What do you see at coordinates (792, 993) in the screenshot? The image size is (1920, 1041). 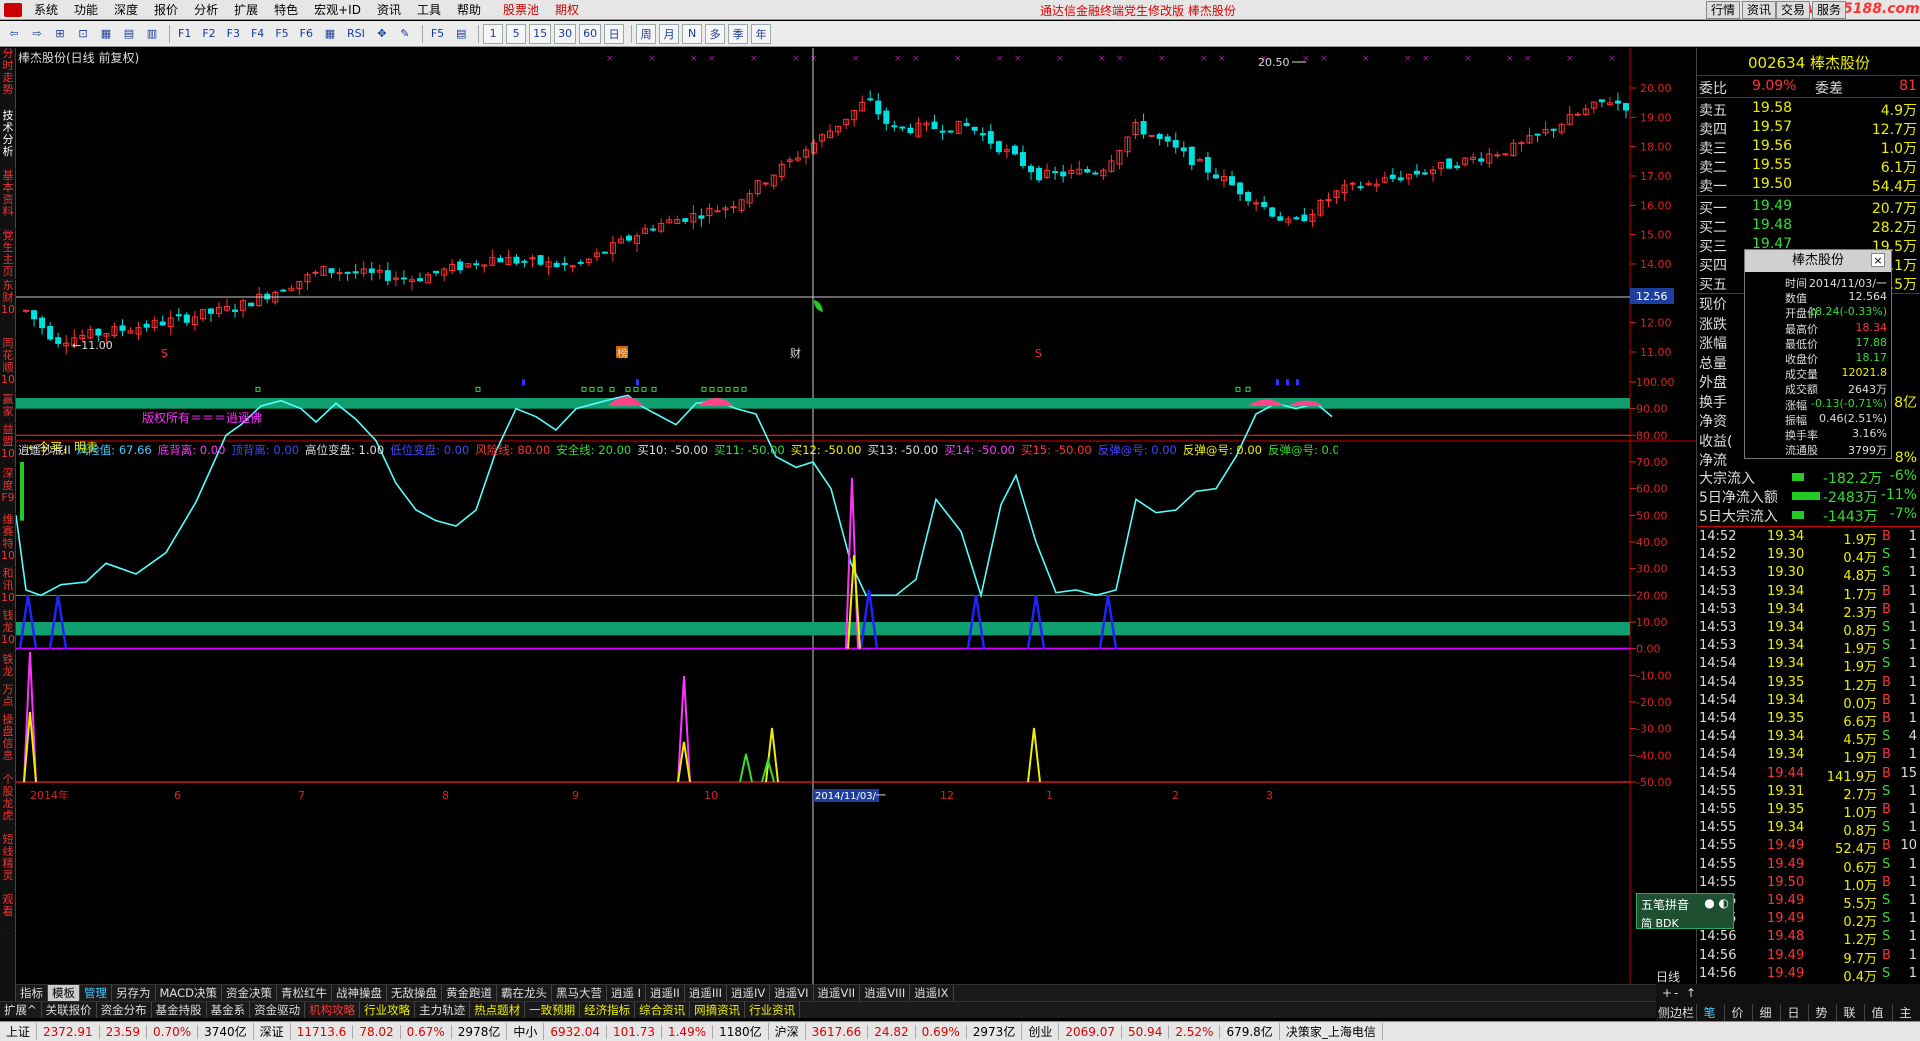 I see `template-tab-16: 逍遥VI` at bounding box center [792, 993].